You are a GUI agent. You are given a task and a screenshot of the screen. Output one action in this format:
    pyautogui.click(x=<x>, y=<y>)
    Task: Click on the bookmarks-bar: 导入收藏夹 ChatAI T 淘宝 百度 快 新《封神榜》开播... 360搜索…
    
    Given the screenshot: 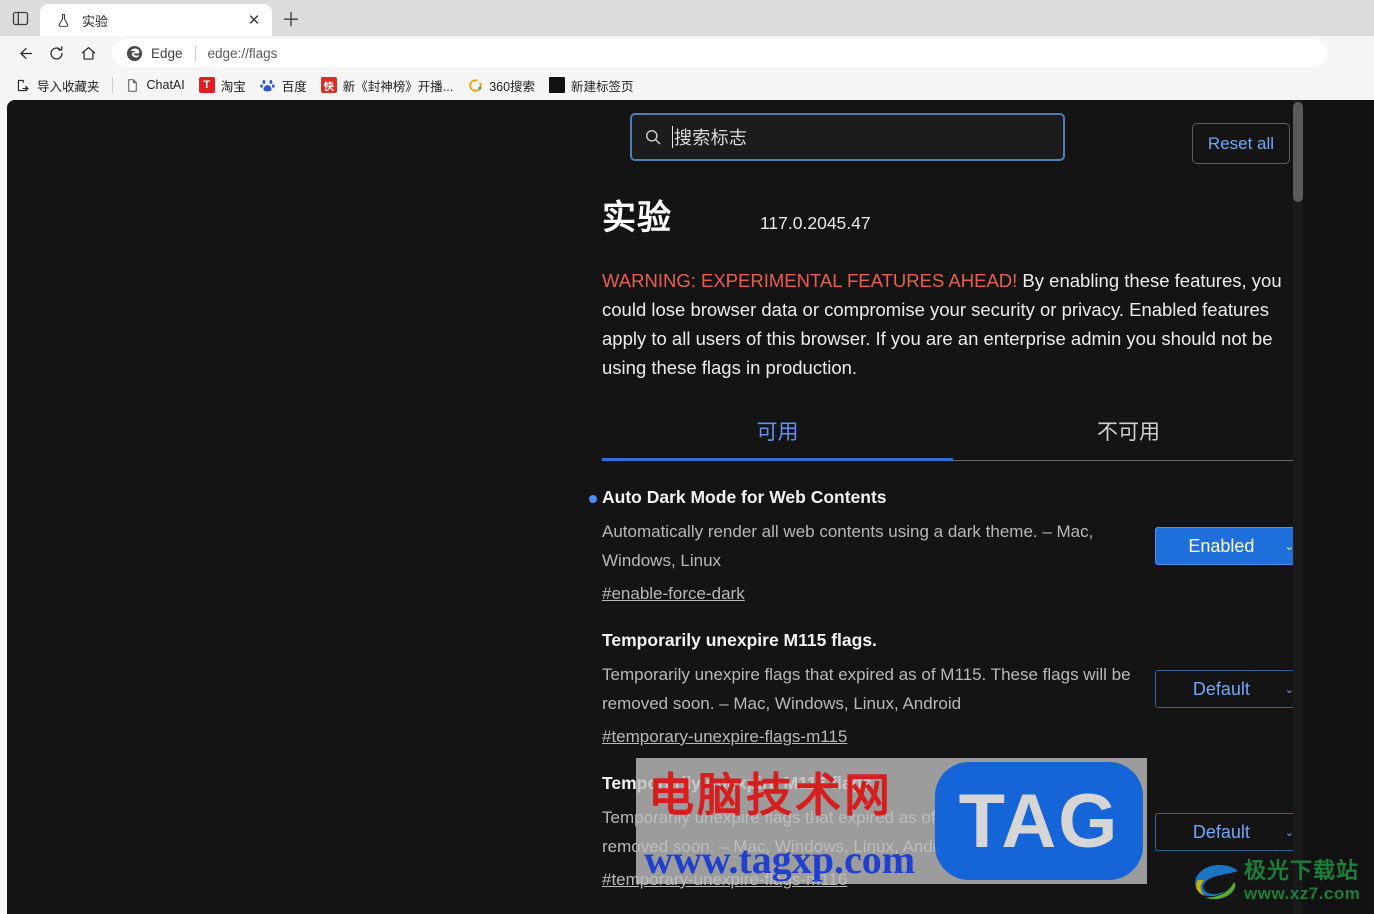 What is the action you would take?
    pyautogui.click(x=687, y=85)
    